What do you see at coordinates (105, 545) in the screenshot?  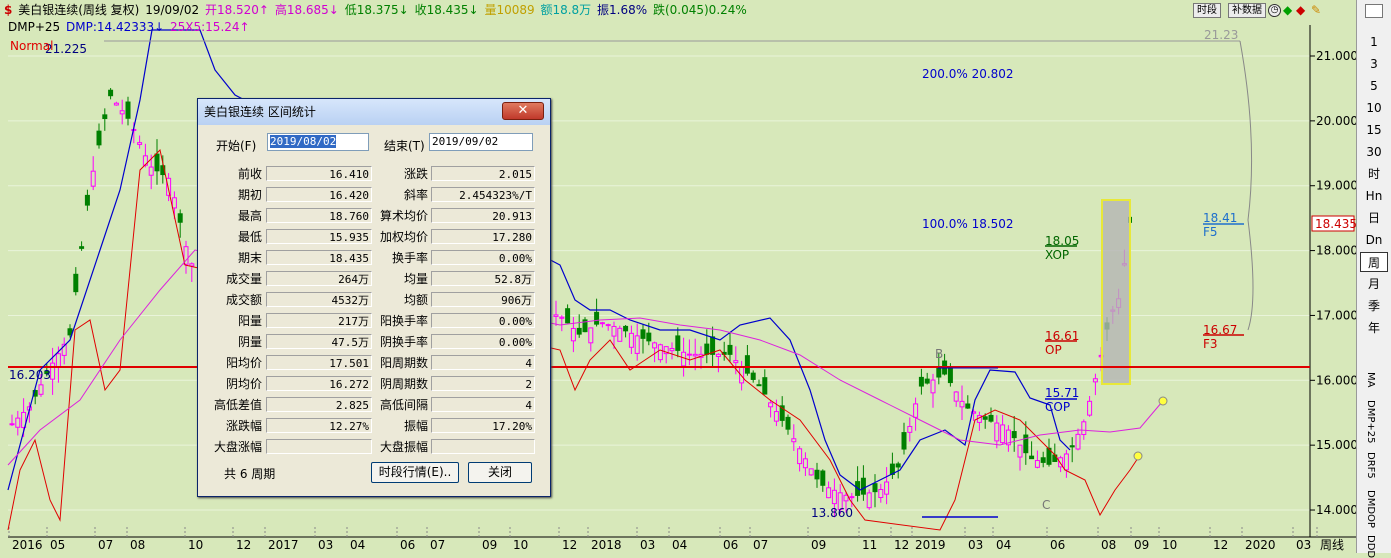 I see `x-axis-label: 07` at bounding box center [105, 545].